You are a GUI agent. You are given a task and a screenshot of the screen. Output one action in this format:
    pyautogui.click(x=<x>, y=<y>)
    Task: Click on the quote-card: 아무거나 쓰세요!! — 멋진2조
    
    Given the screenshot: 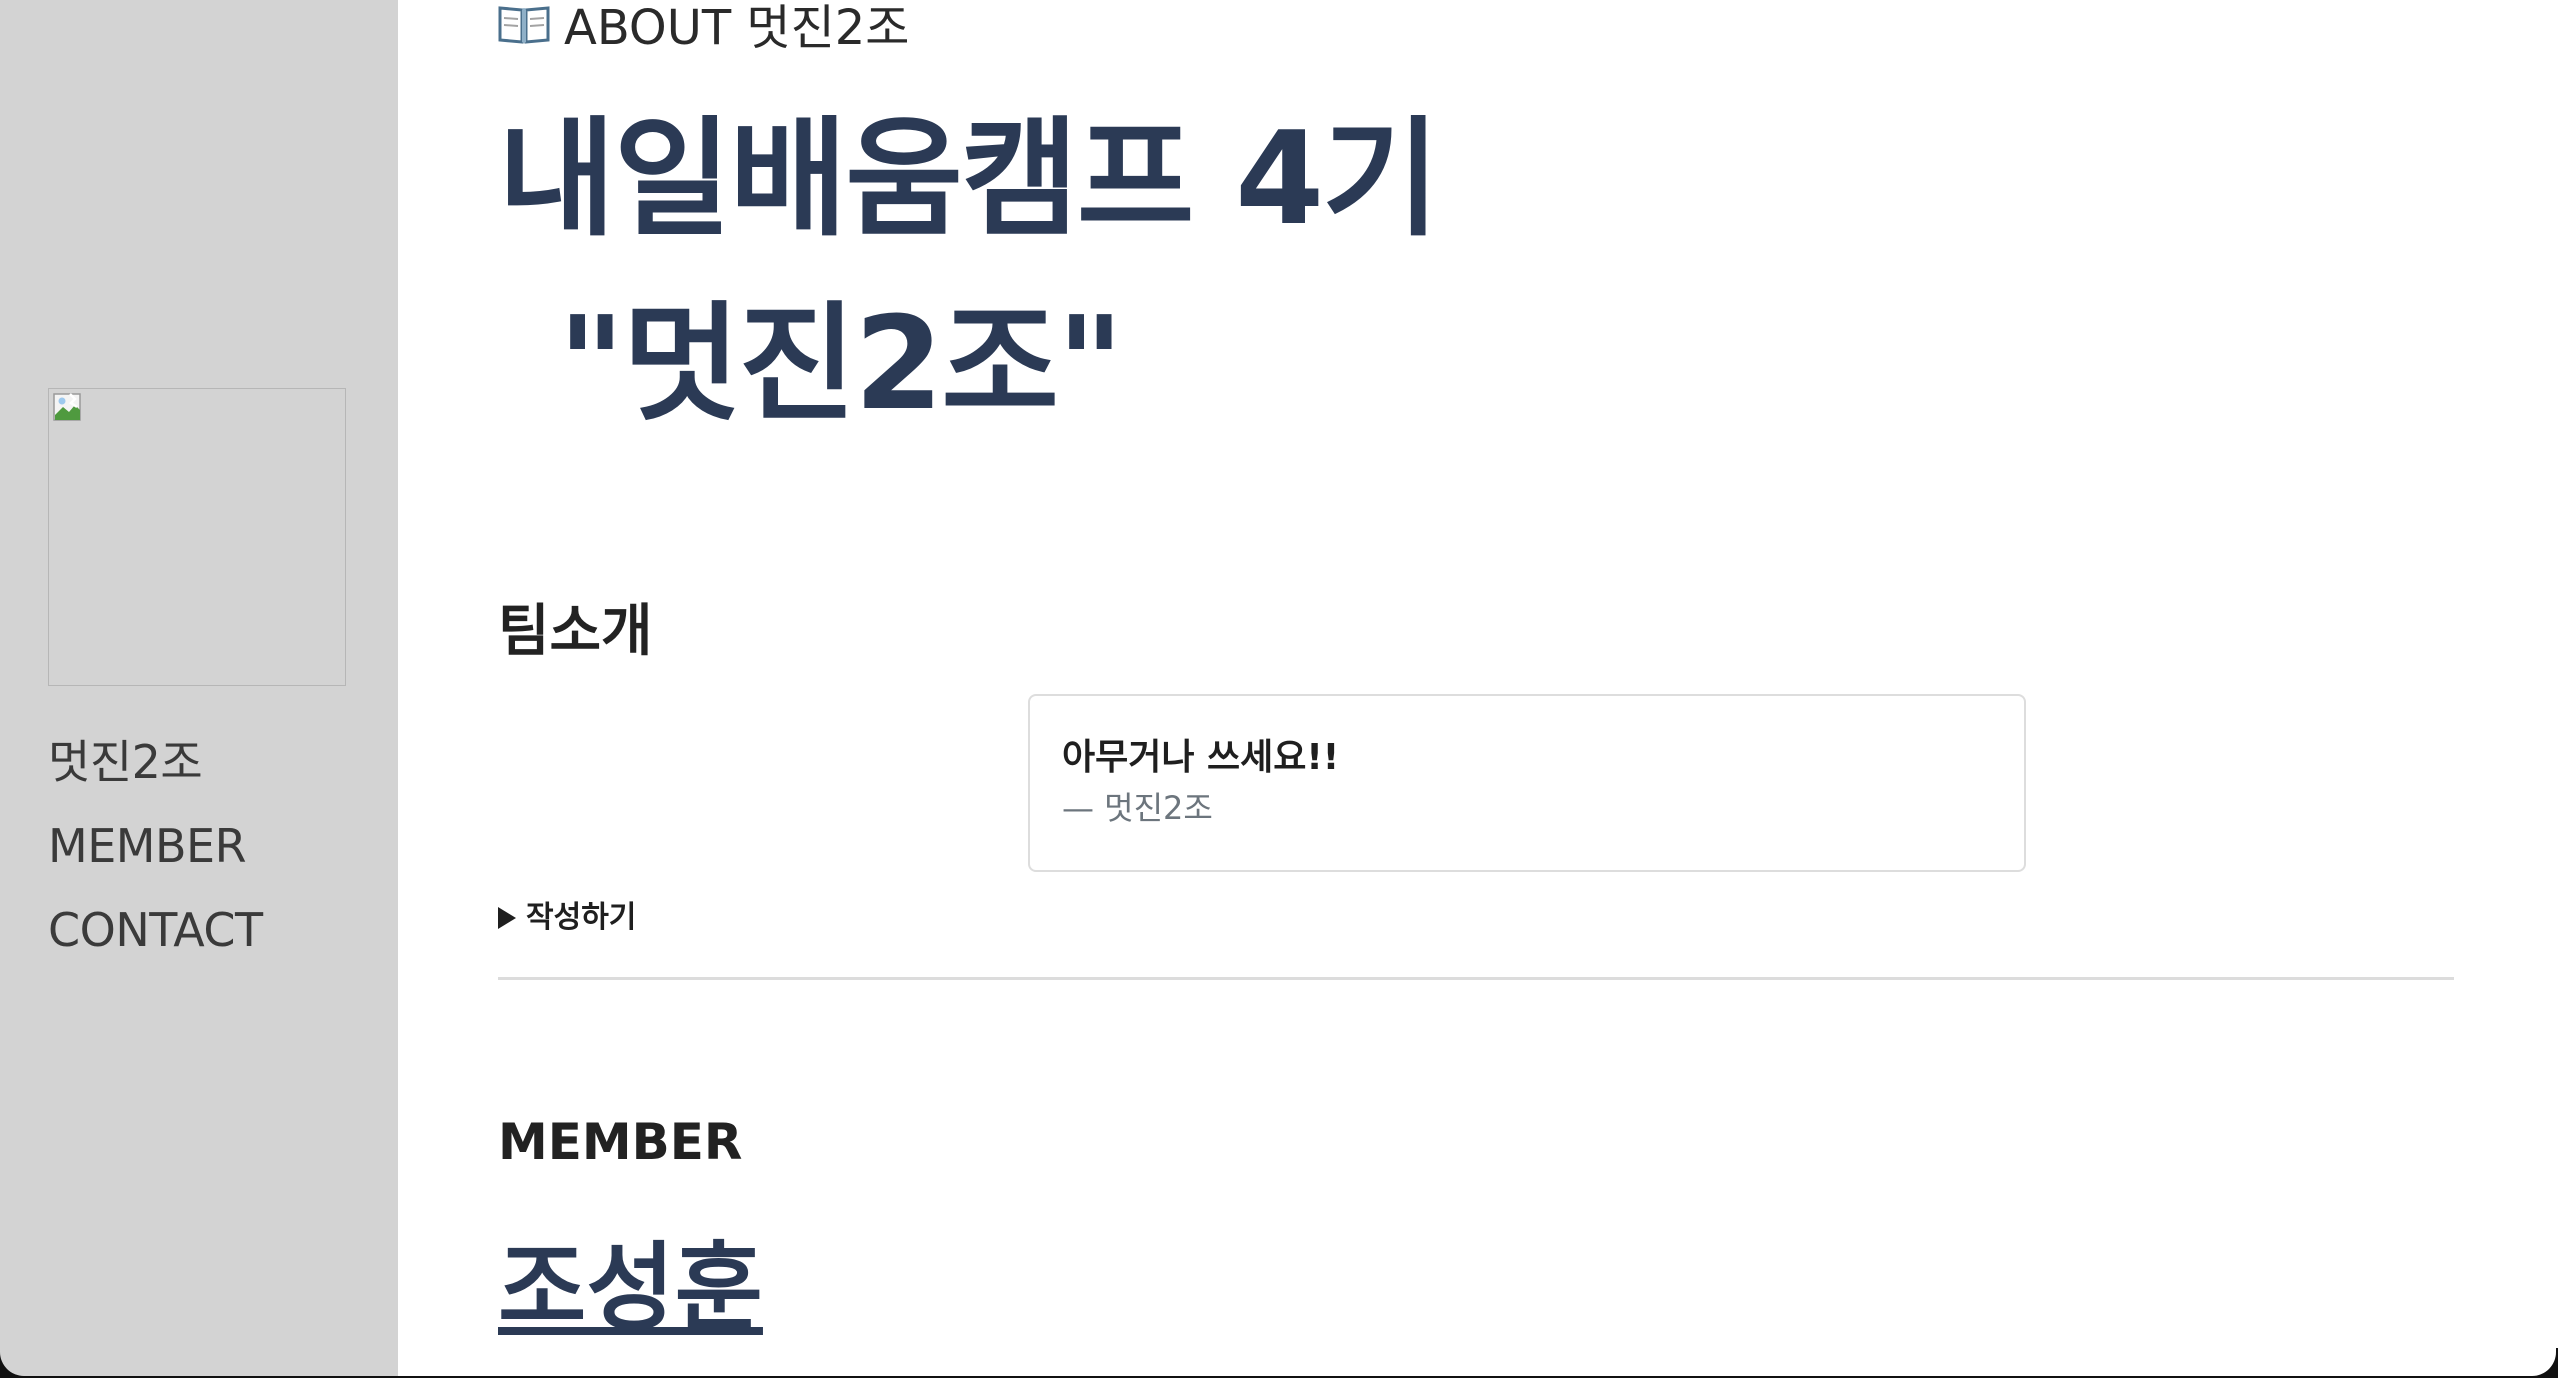 What is the action you would take?
    pyautogui.click(x=1527, y=783)
    